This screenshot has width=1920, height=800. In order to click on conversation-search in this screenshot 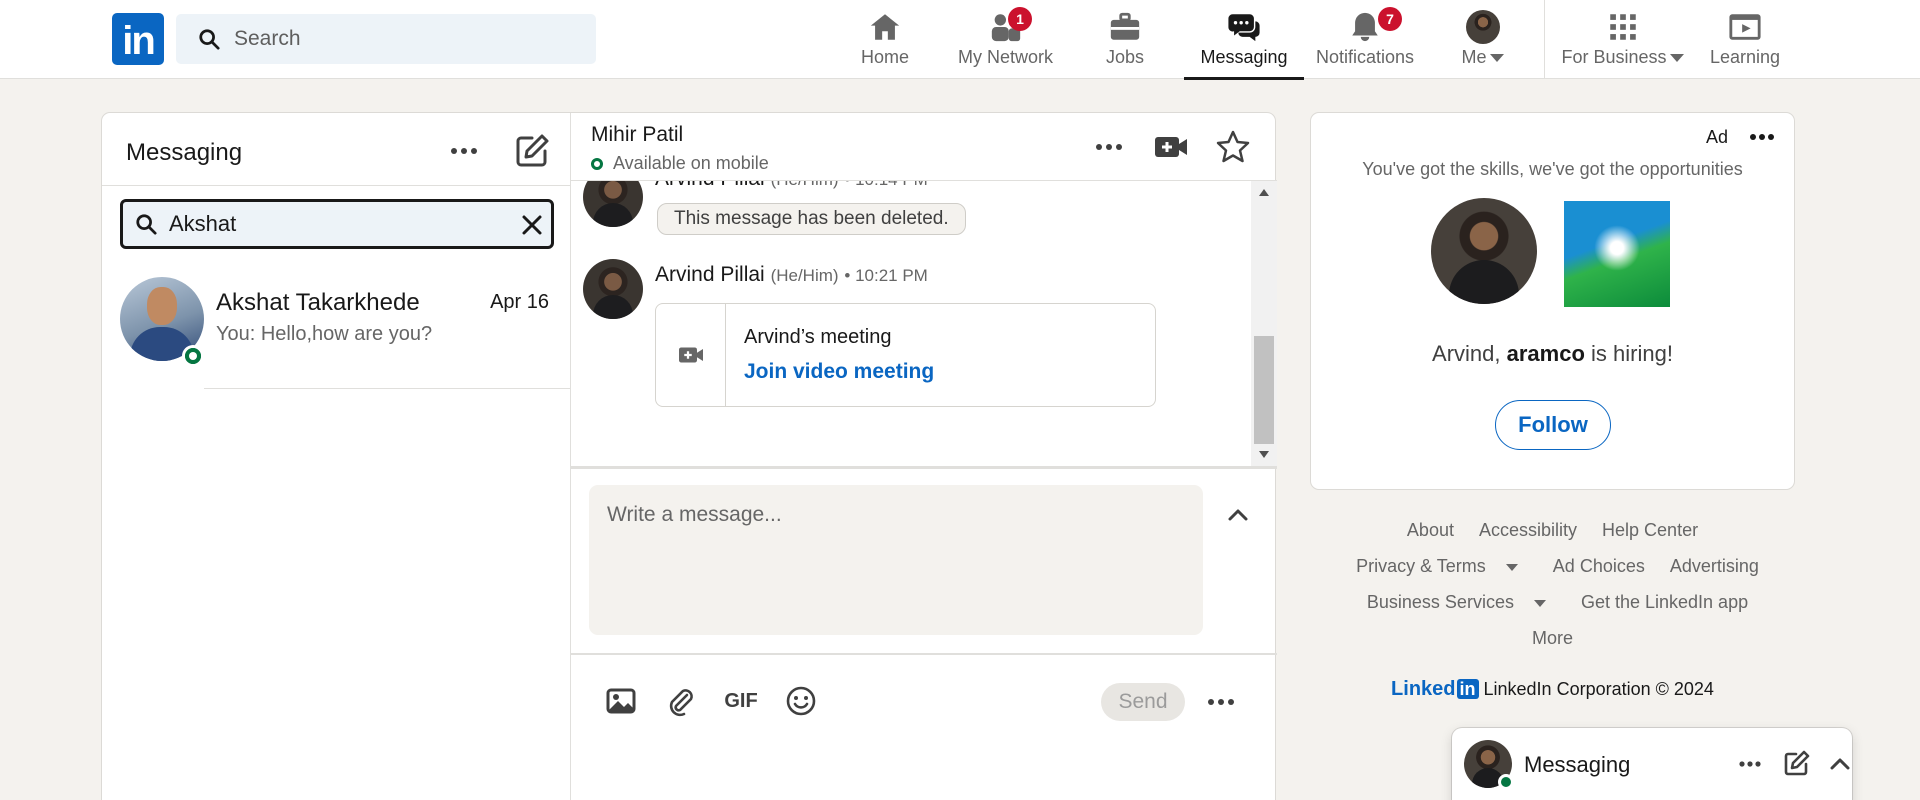, I will do `click(337, 224)`.